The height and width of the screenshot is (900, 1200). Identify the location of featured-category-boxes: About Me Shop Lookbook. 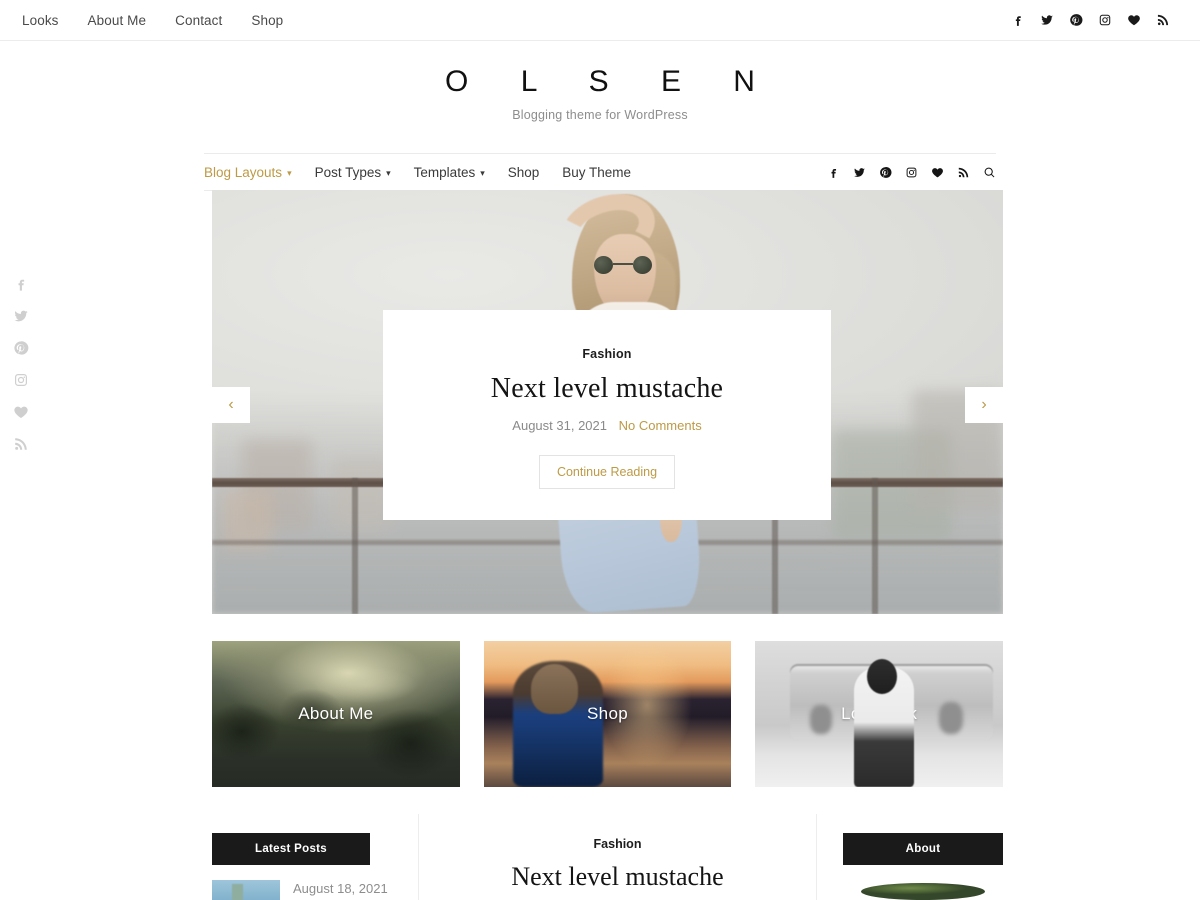
(608, 714).